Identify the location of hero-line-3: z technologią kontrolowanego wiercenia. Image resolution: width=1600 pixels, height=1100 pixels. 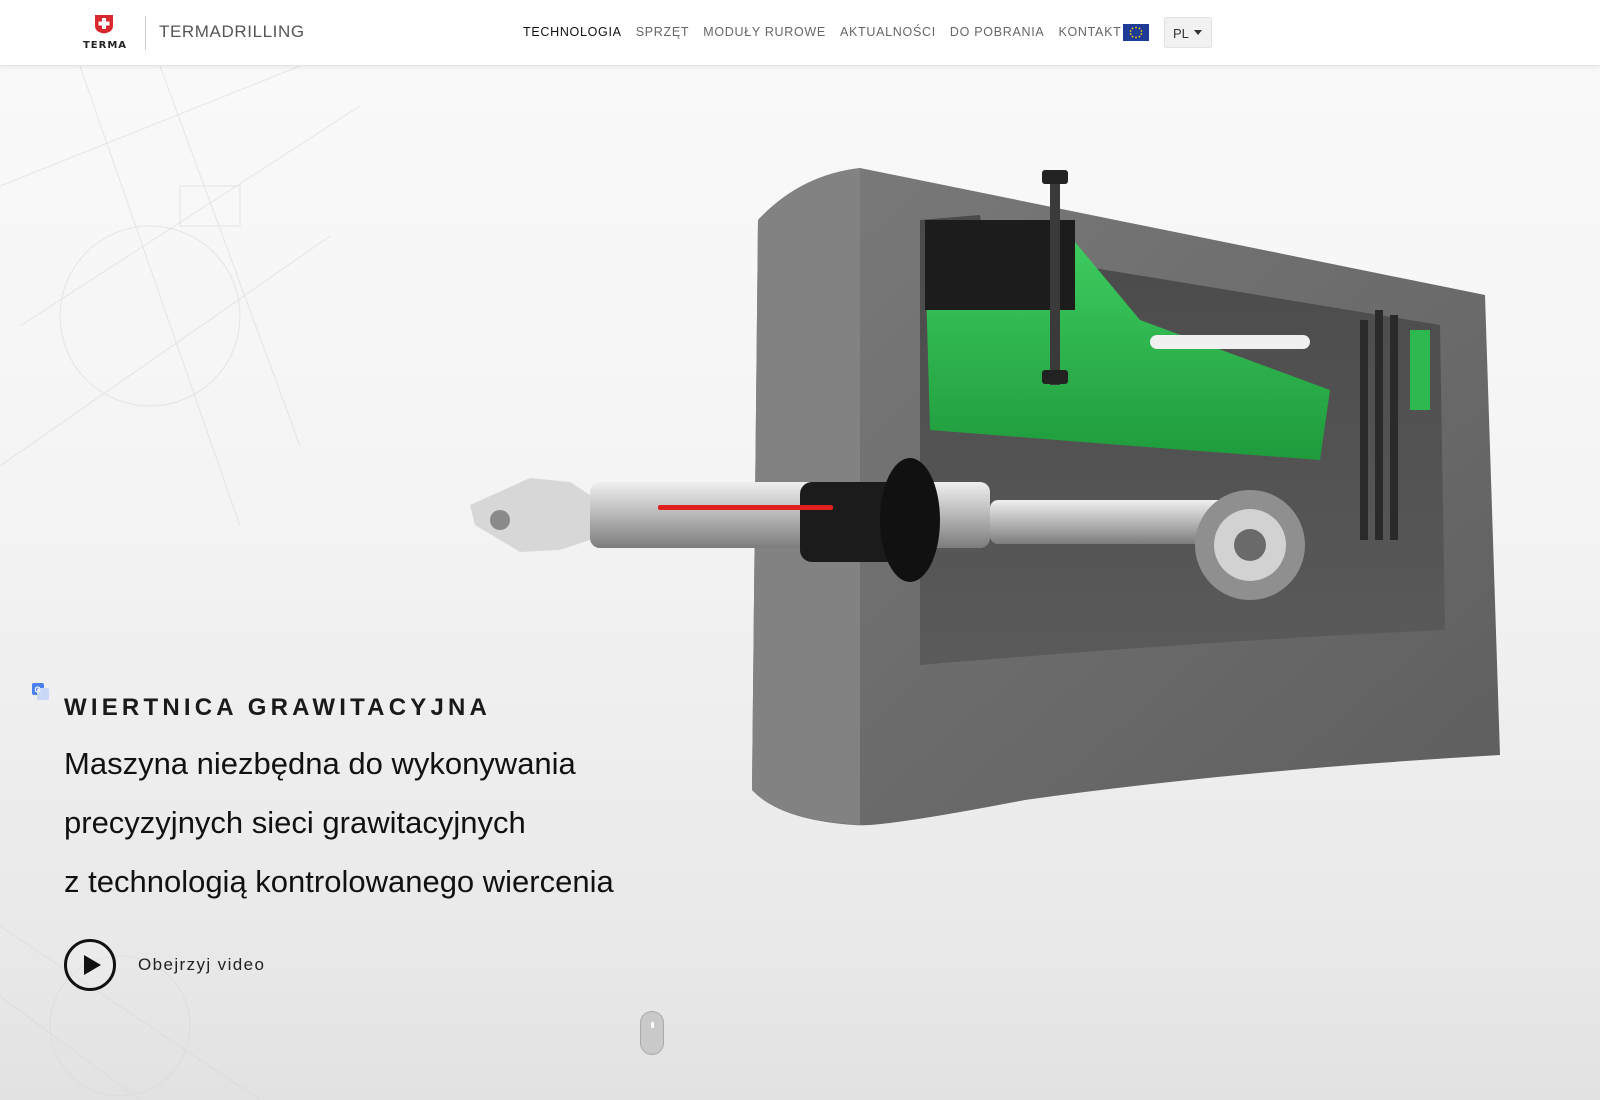
(339, 881).